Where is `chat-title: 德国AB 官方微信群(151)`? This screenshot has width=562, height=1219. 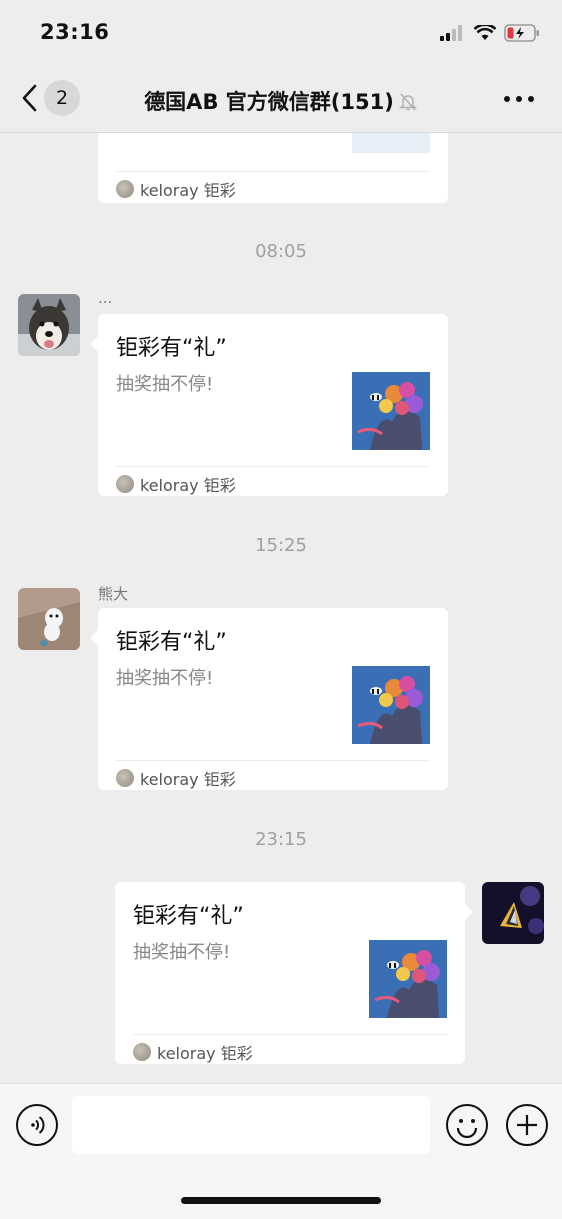
chat-title: 德国AB 官方微信群(151) is located at coordinates (281, 101).